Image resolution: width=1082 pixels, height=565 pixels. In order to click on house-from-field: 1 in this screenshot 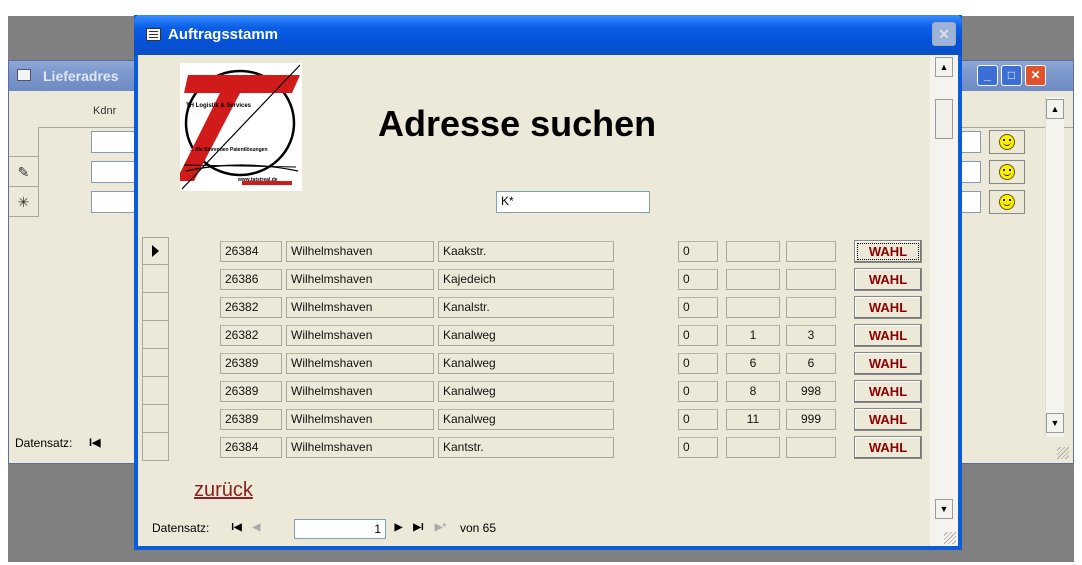, I will do `click(753, 335)`.